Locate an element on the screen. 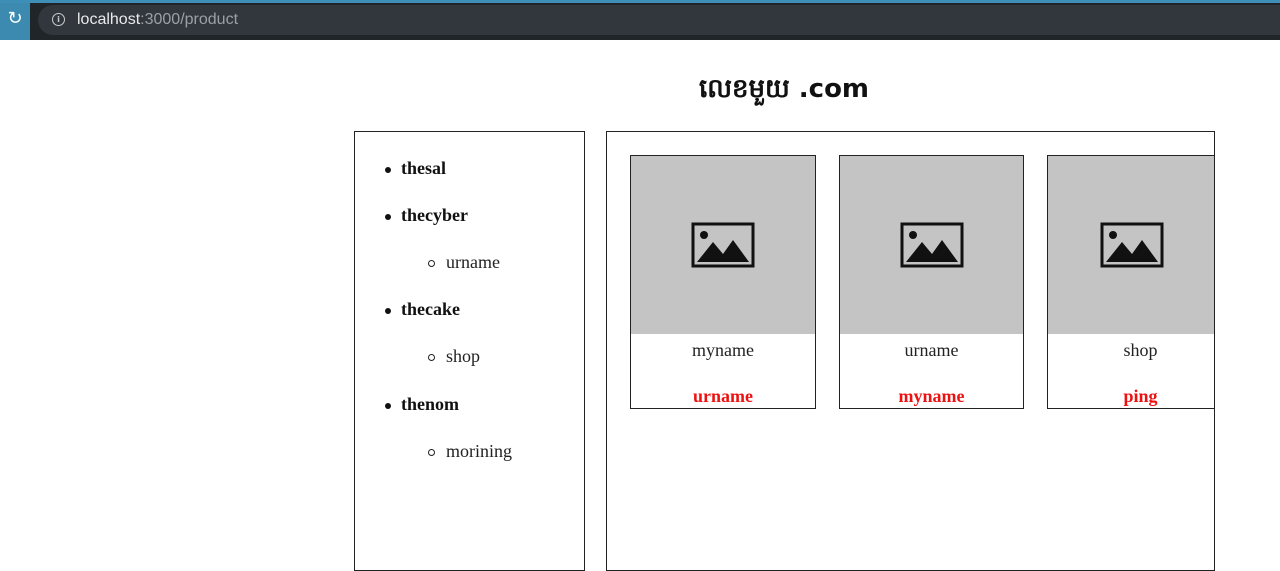  product-name: shop is located at coordinates (1140, 350).